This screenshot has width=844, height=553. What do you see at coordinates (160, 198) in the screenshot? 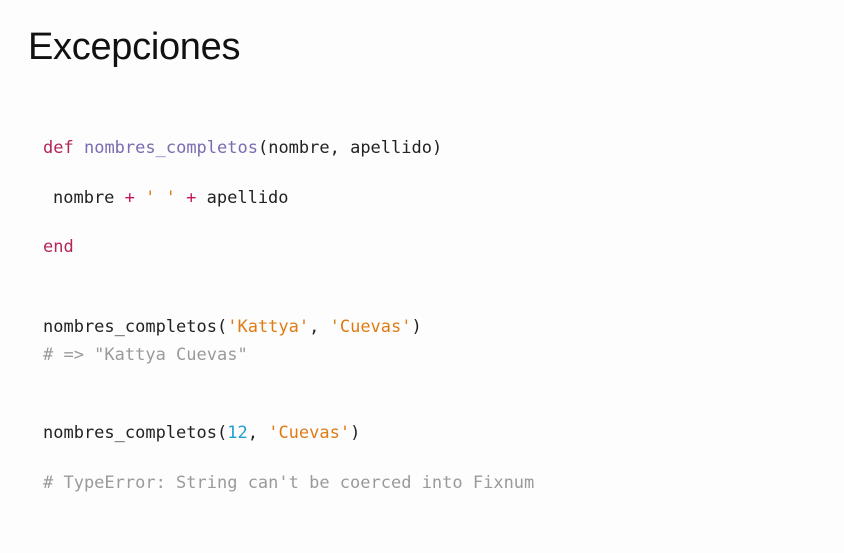
I see `space-string: ' '` at bounding box center [160, 198].